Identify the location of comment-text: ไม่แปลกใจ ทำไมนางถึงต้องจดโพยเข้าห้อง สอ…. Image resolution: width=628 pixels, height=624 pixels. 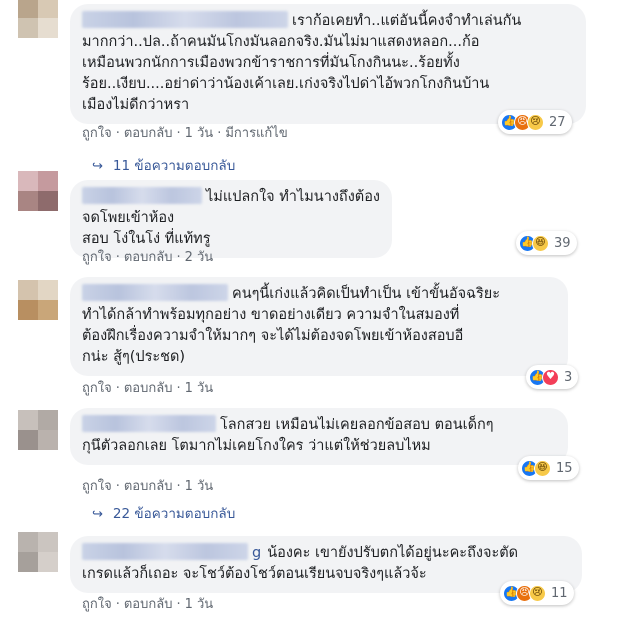
(231, 217).